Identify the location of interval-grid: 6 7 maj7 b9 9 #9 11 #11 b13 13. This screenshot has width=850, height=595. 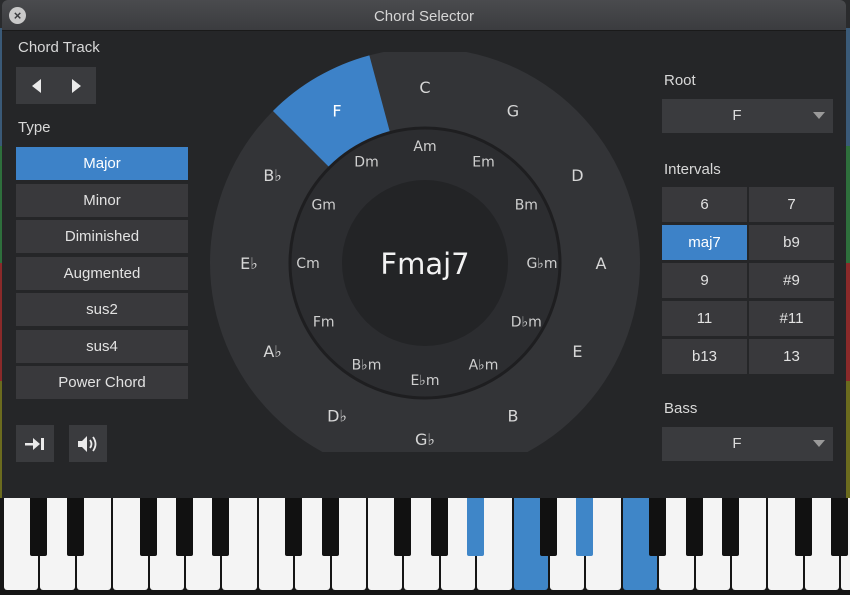
(748, 280).